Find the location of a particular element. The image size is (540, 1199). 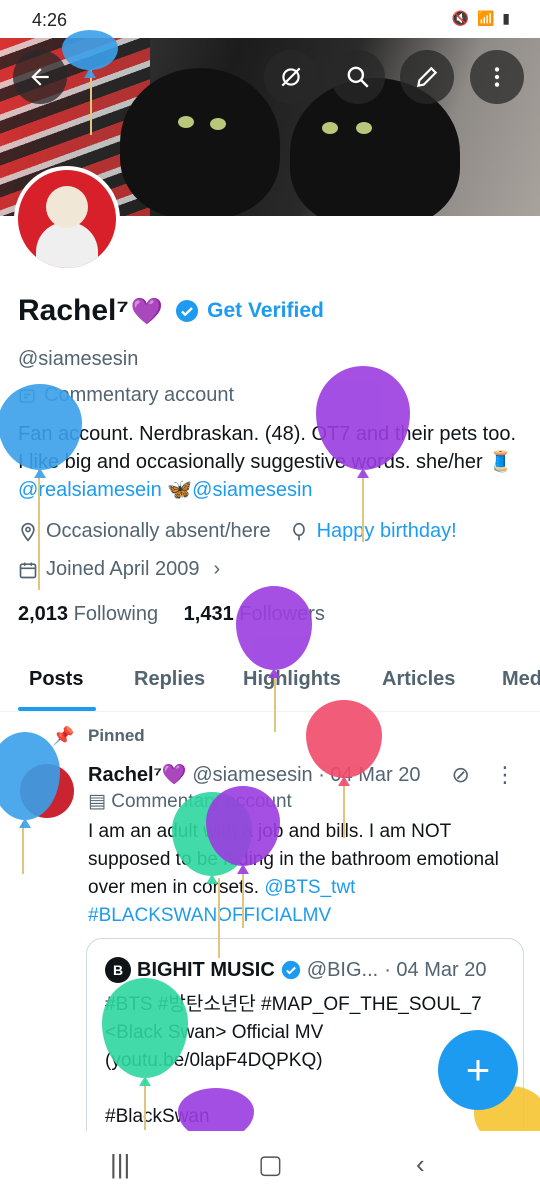

following-count: 2,013 is located at coordinates (43, 614).